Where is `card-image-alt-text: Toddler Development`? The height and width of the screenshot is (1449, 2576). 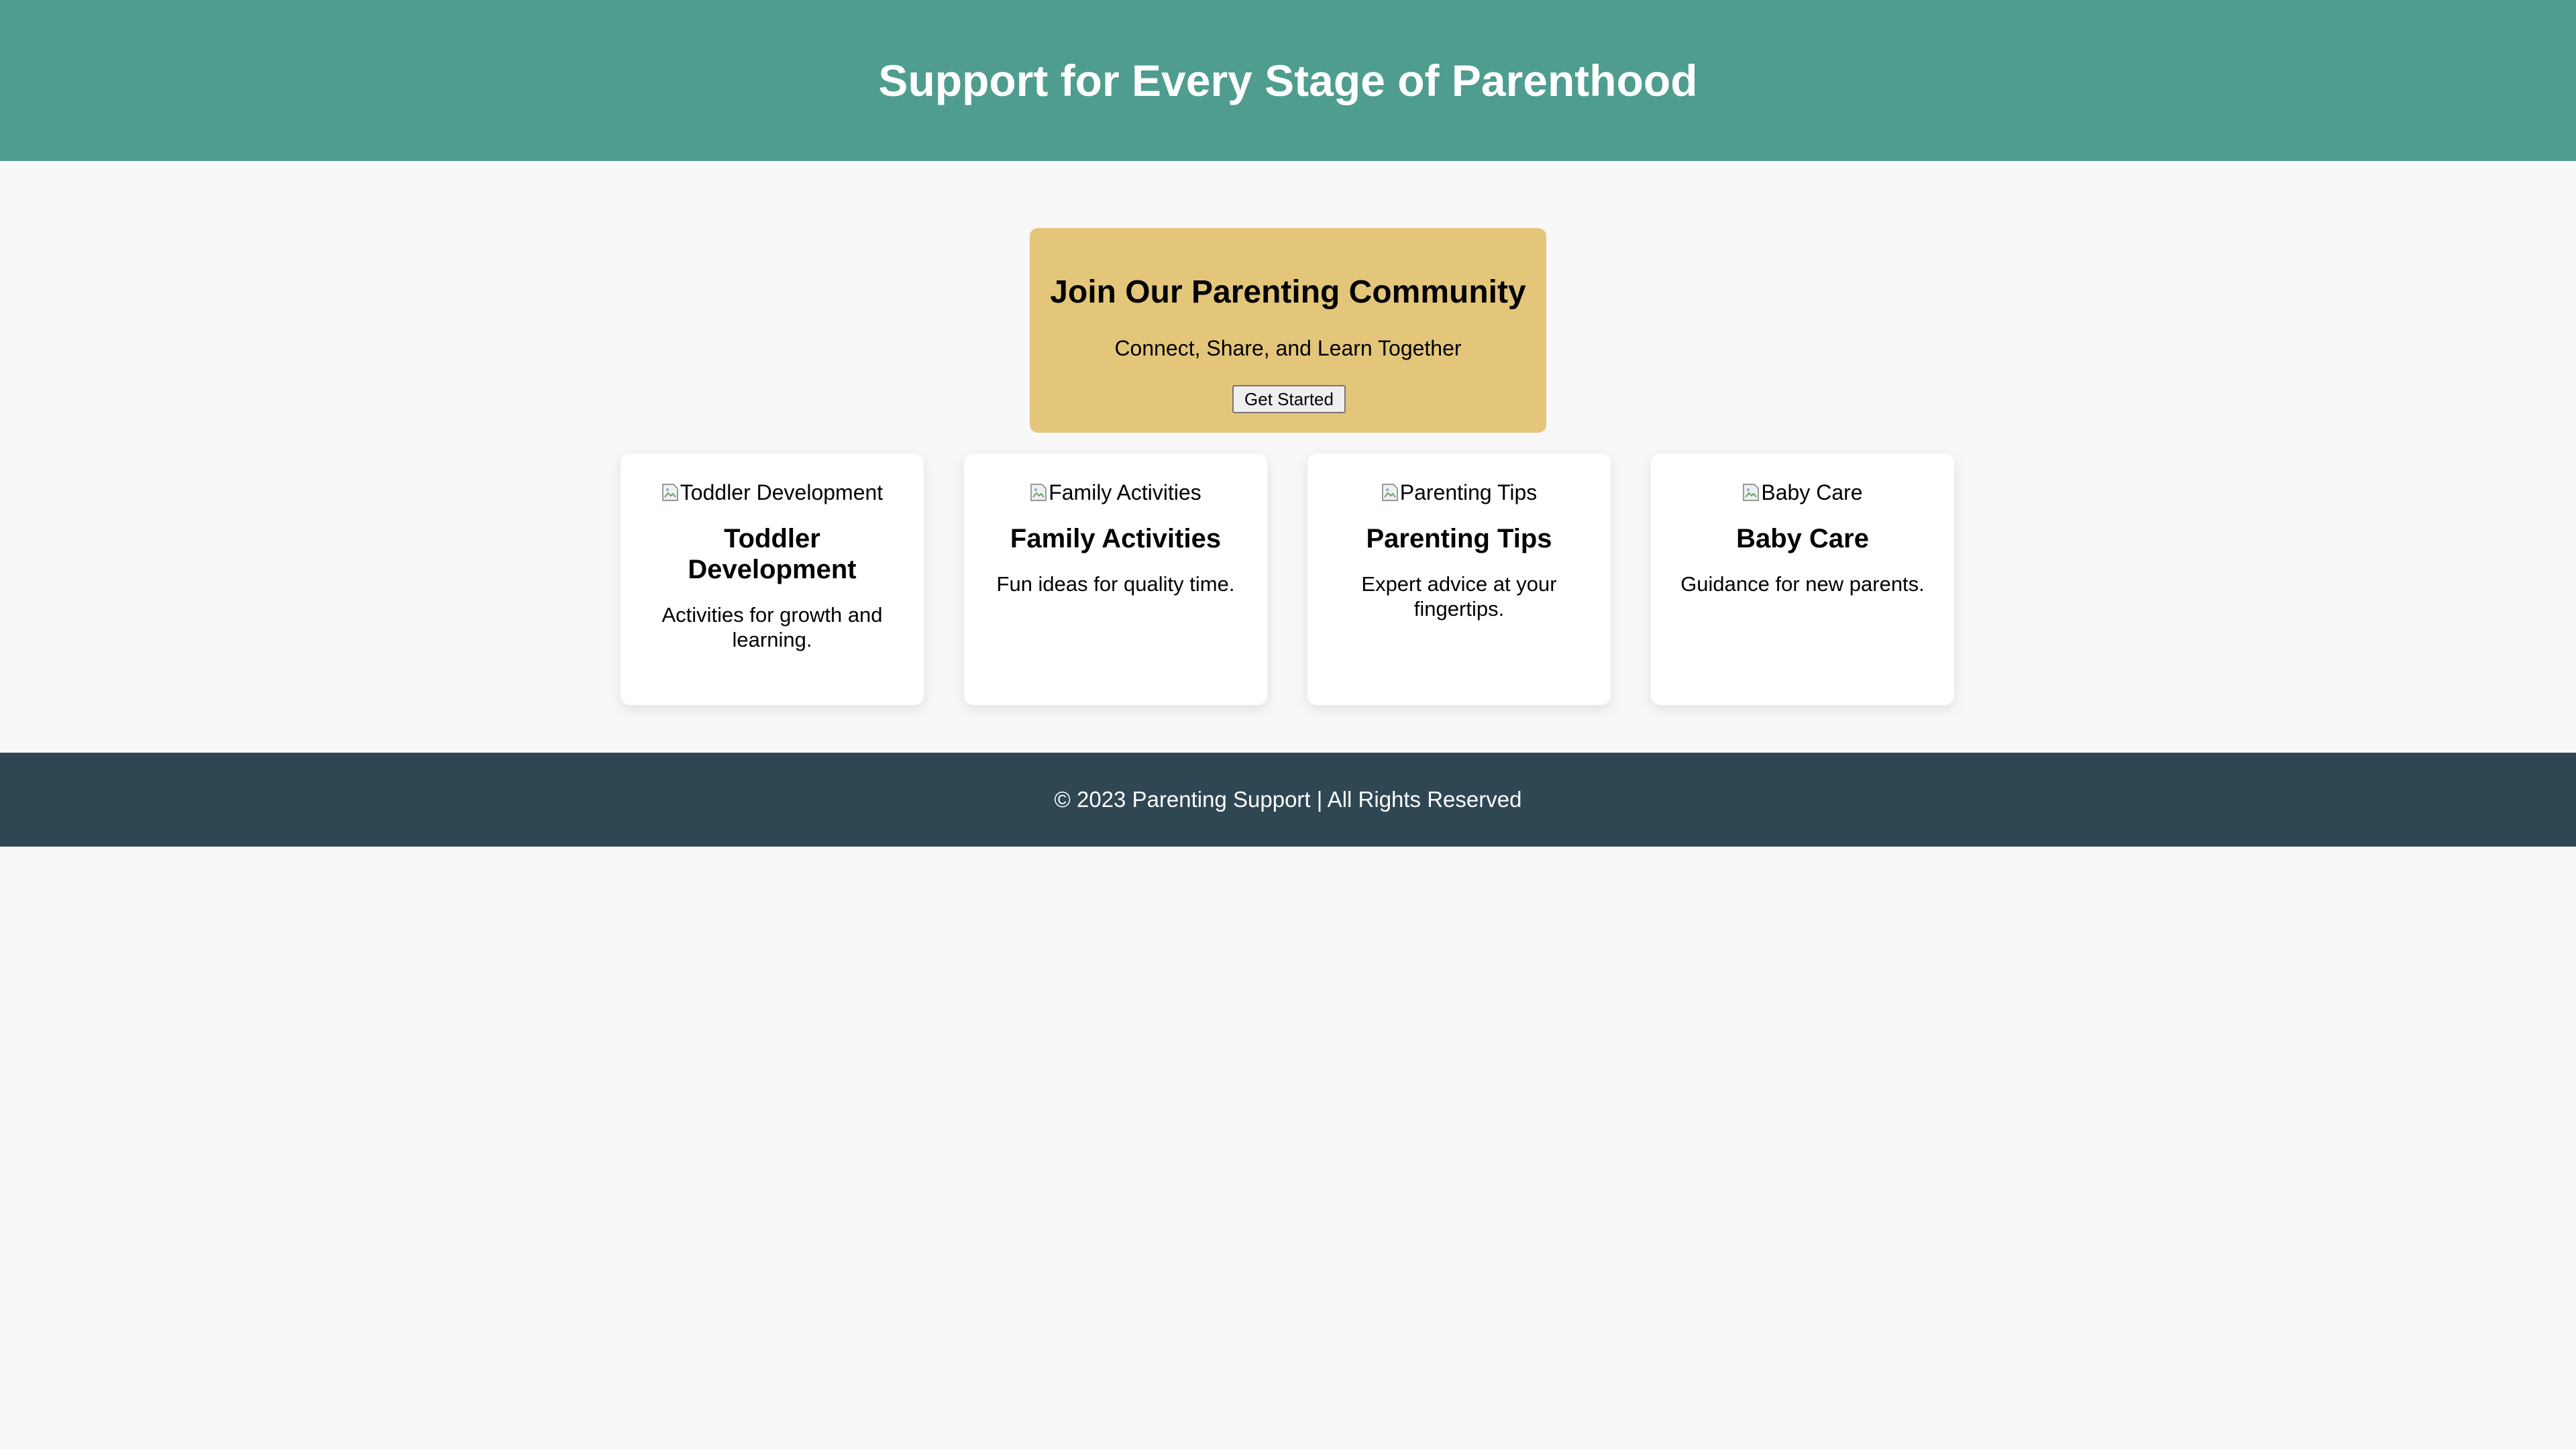
card-image-alt-text: Toddler Development is located at coordinates (781, 492).